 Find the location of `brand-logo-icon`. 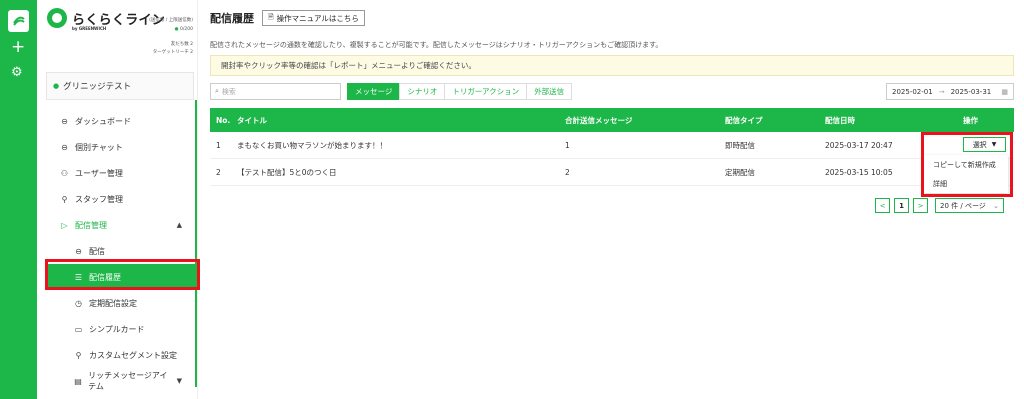

brand-logo-icon is located at coordinates (57, 18).